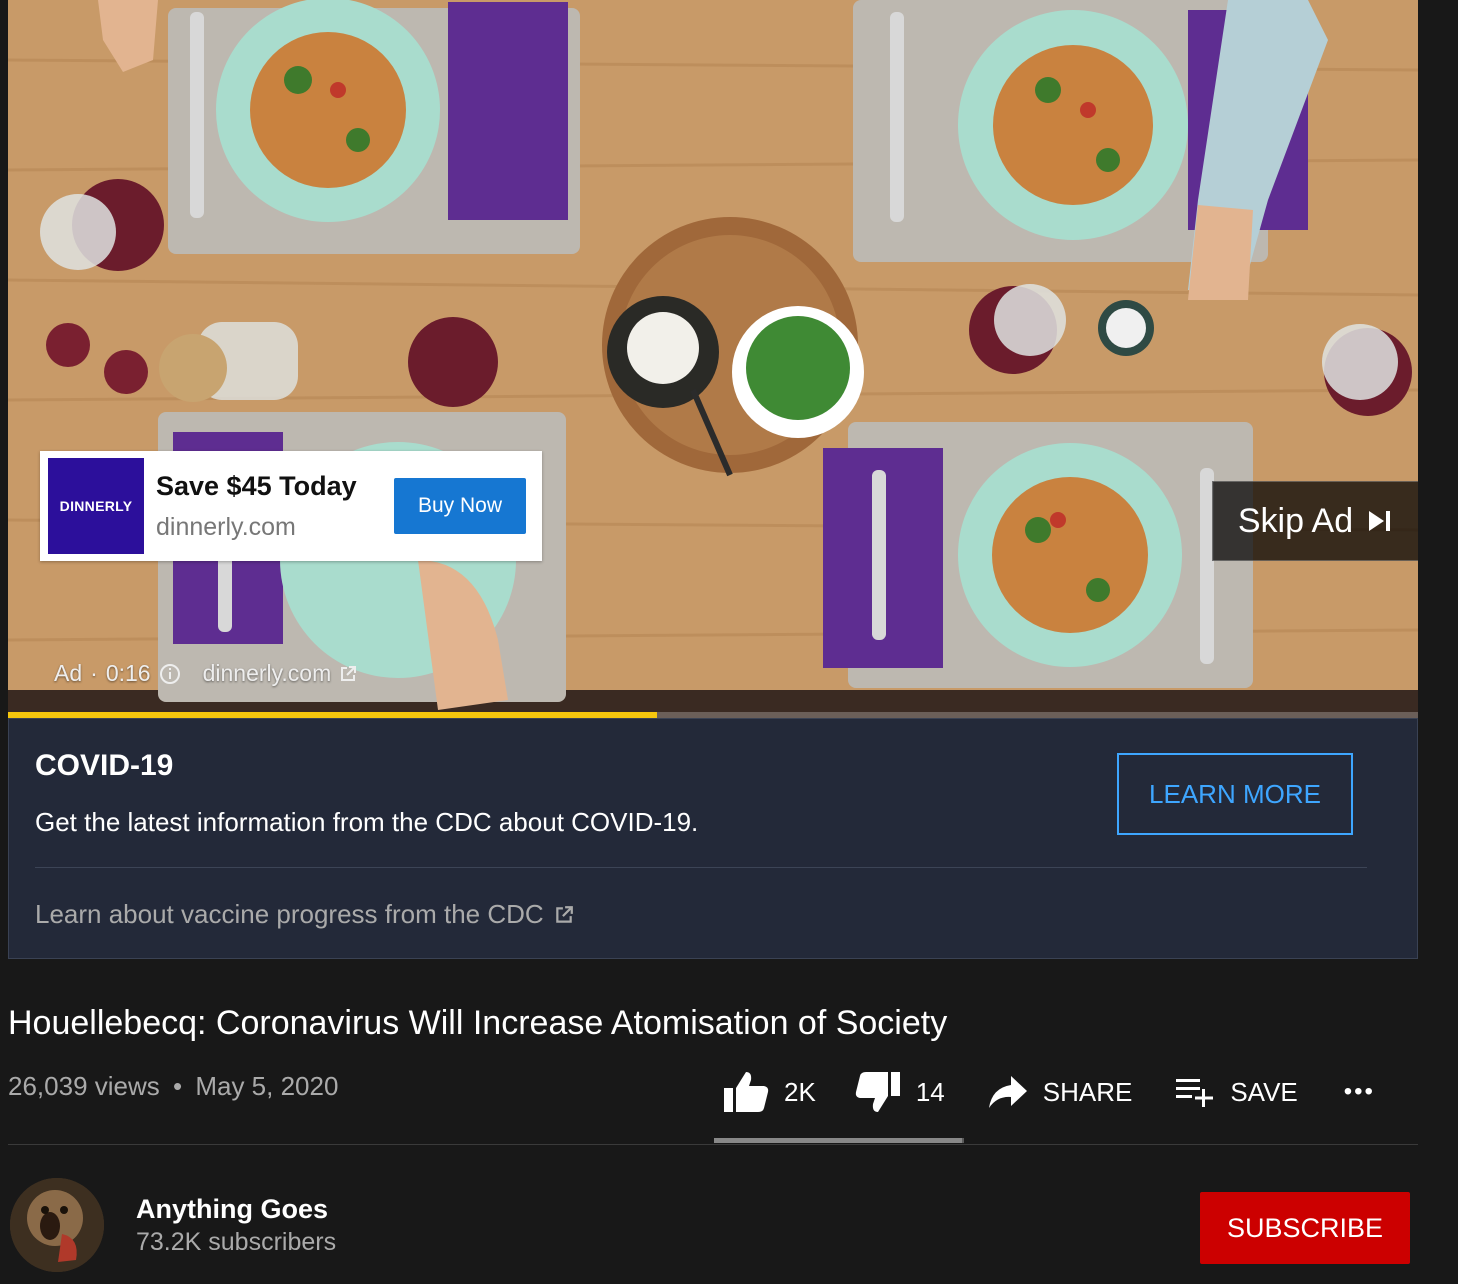 The image size is (1458, 1284). What do you see at coordinates (84, 1086) in the screenshot?
I see `view-count: 26,039 views` at bounding box center [84, 1086].